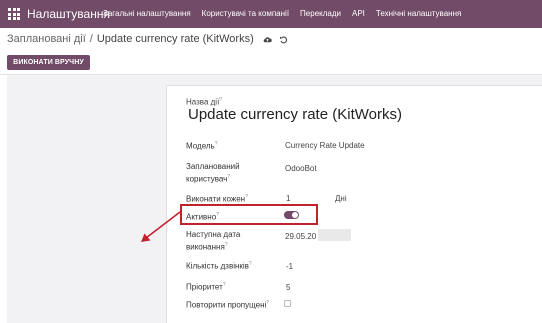 The height and width of the screenshot is (323, 542). Describe the element at coordinates (283, 39) in the screenshot. I see `discard-icon` at that location.